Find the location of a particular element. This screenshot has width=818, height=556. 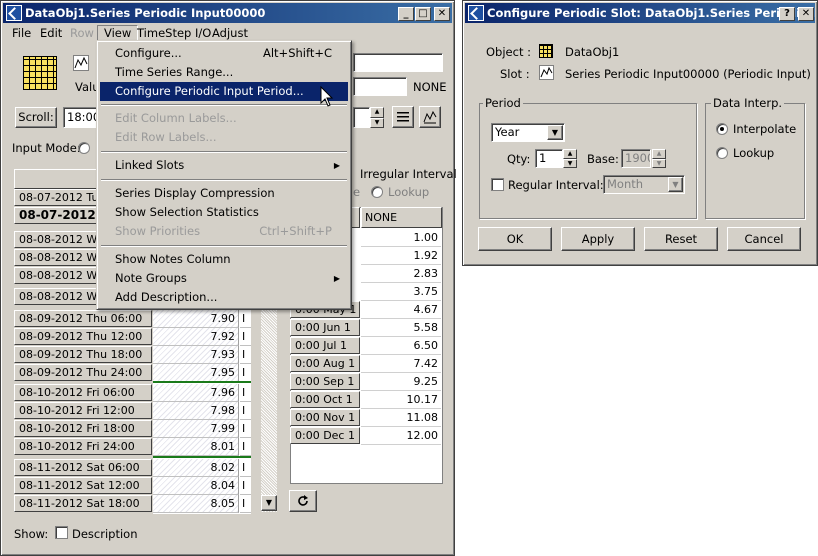

view-menu-item-linked-slots: Linked Slots ▶ is located at coordinates (224, 165).